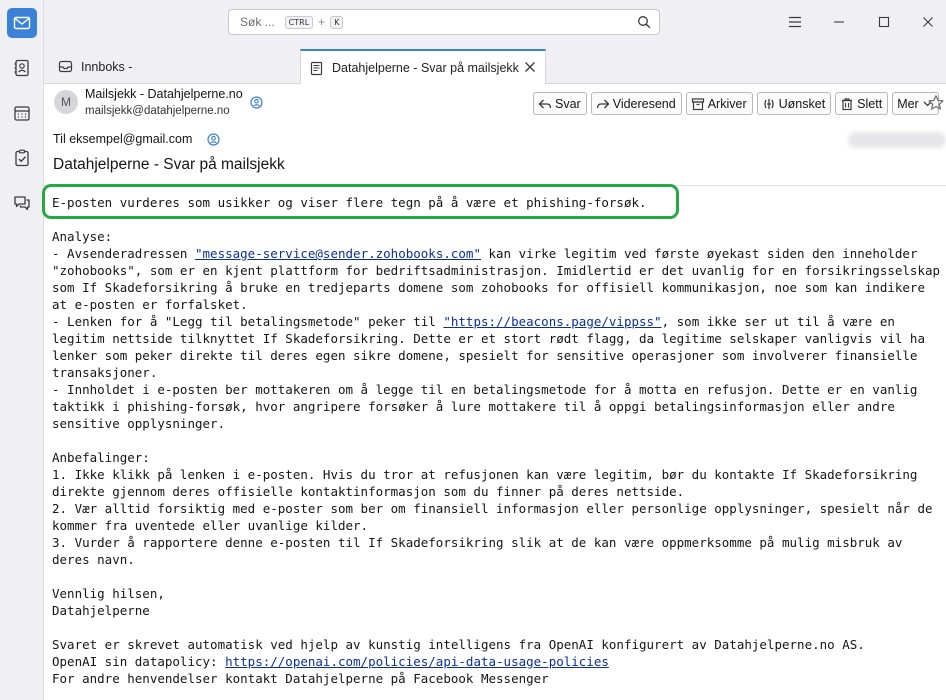 This screenshot has height=700, width=946. I want to click on close-window-button, so click(928, 22).